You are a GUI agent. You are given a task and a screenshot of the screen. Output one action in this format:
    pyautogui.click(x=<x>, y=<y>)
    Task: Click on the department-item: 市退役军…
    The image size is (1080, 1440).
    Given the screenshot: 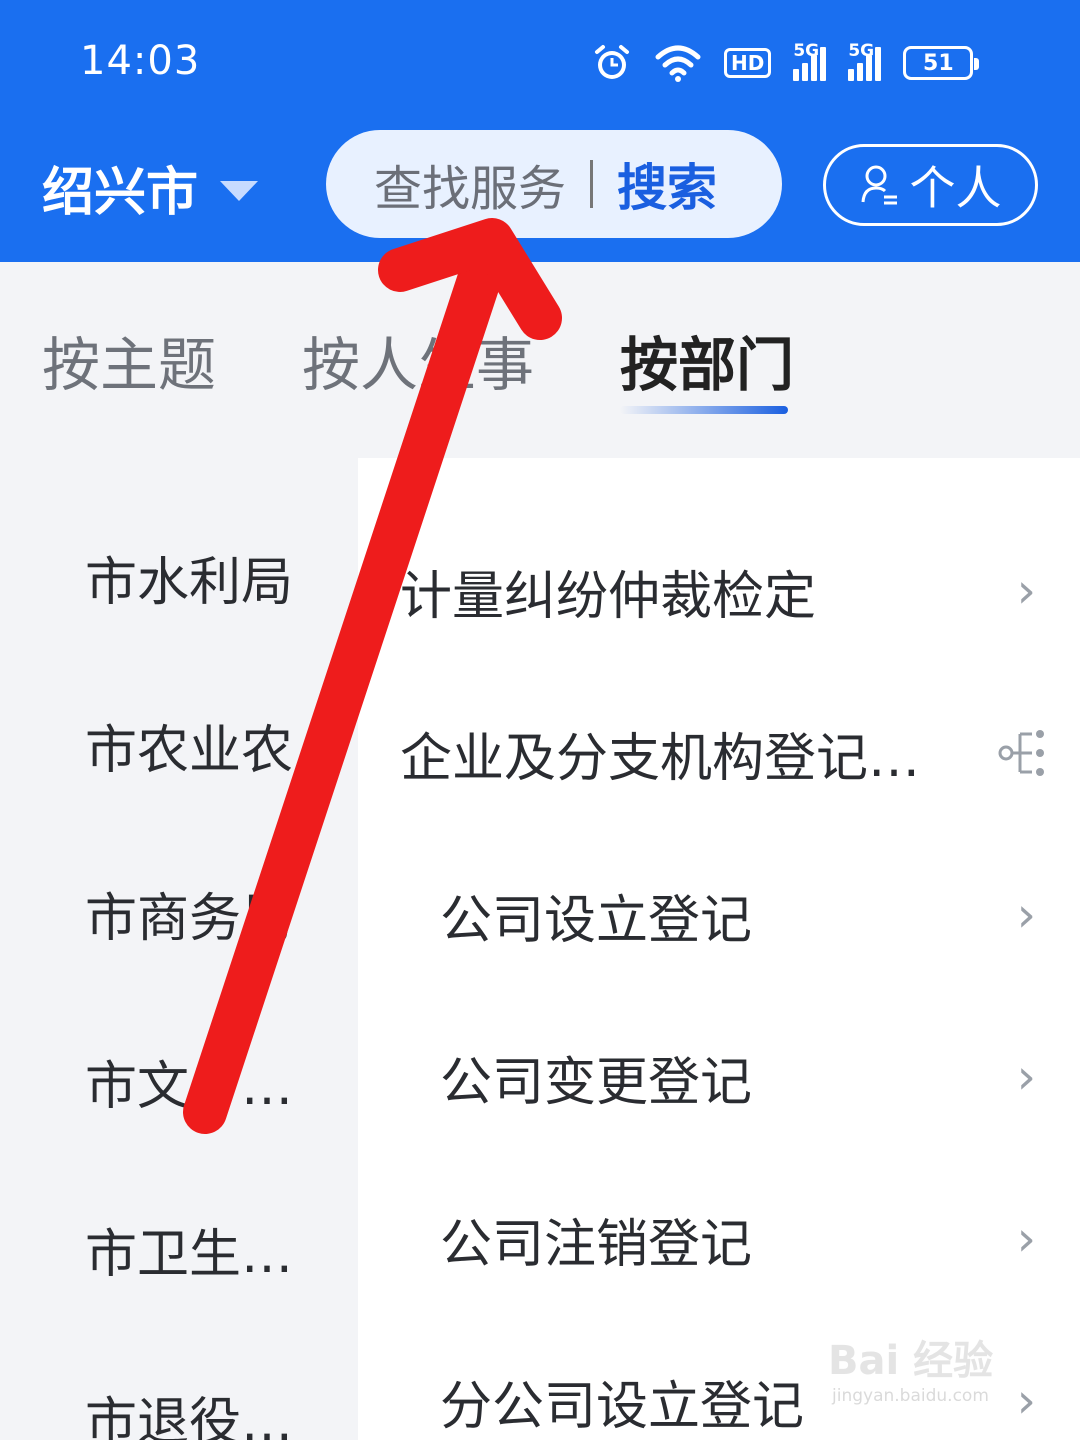 What is the action you would take?
    pyautogui.click(x=170, y=1385)
    